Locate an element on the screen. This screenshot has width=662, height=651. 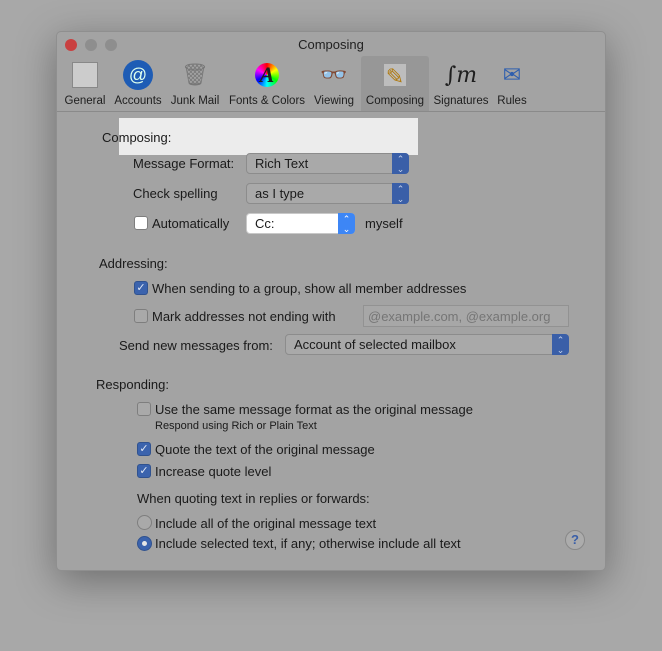
signature-icon: ∫m is located at coordinates (461, 75).